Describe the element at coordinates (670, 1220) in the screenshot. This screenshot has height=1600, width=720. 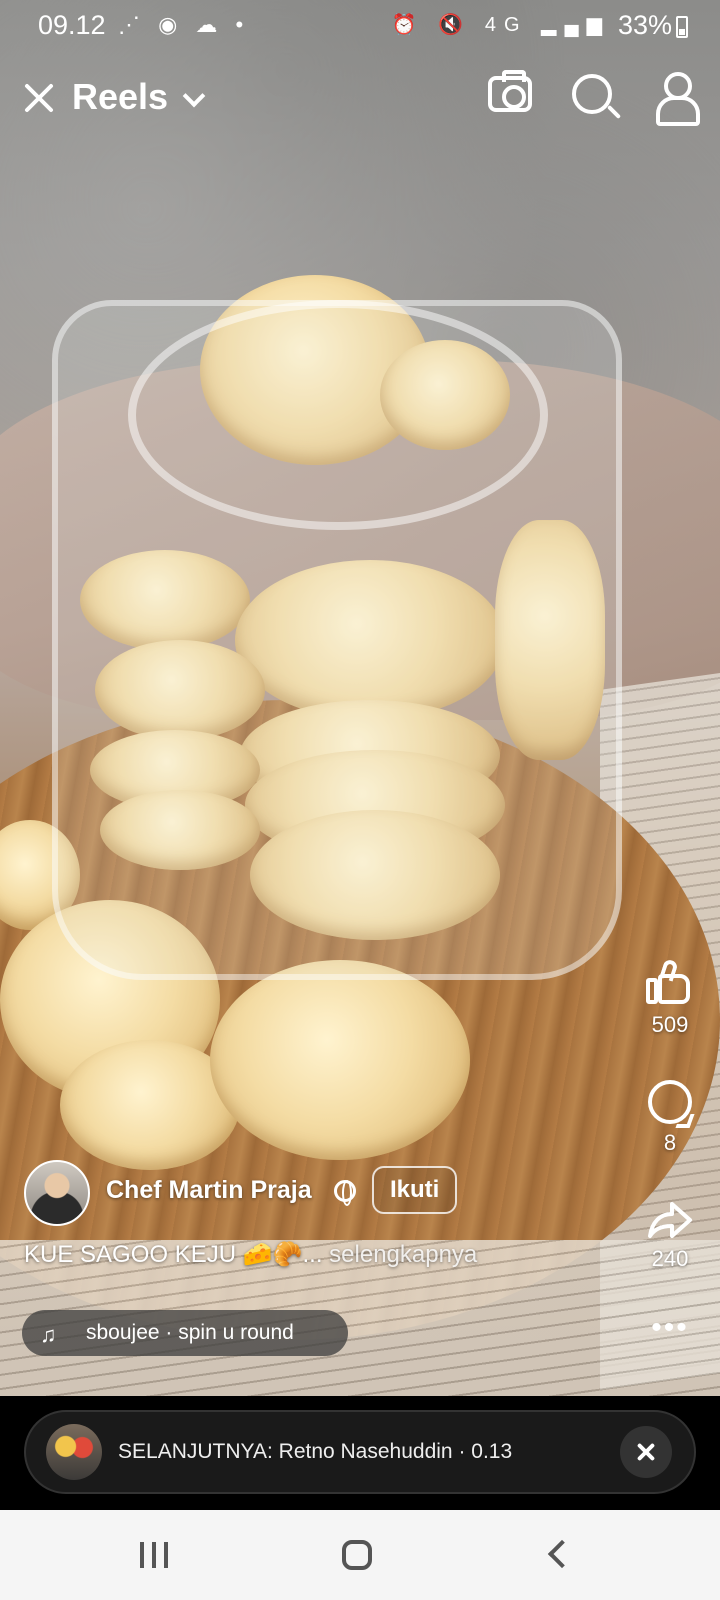
I see `share-icon` at that location.